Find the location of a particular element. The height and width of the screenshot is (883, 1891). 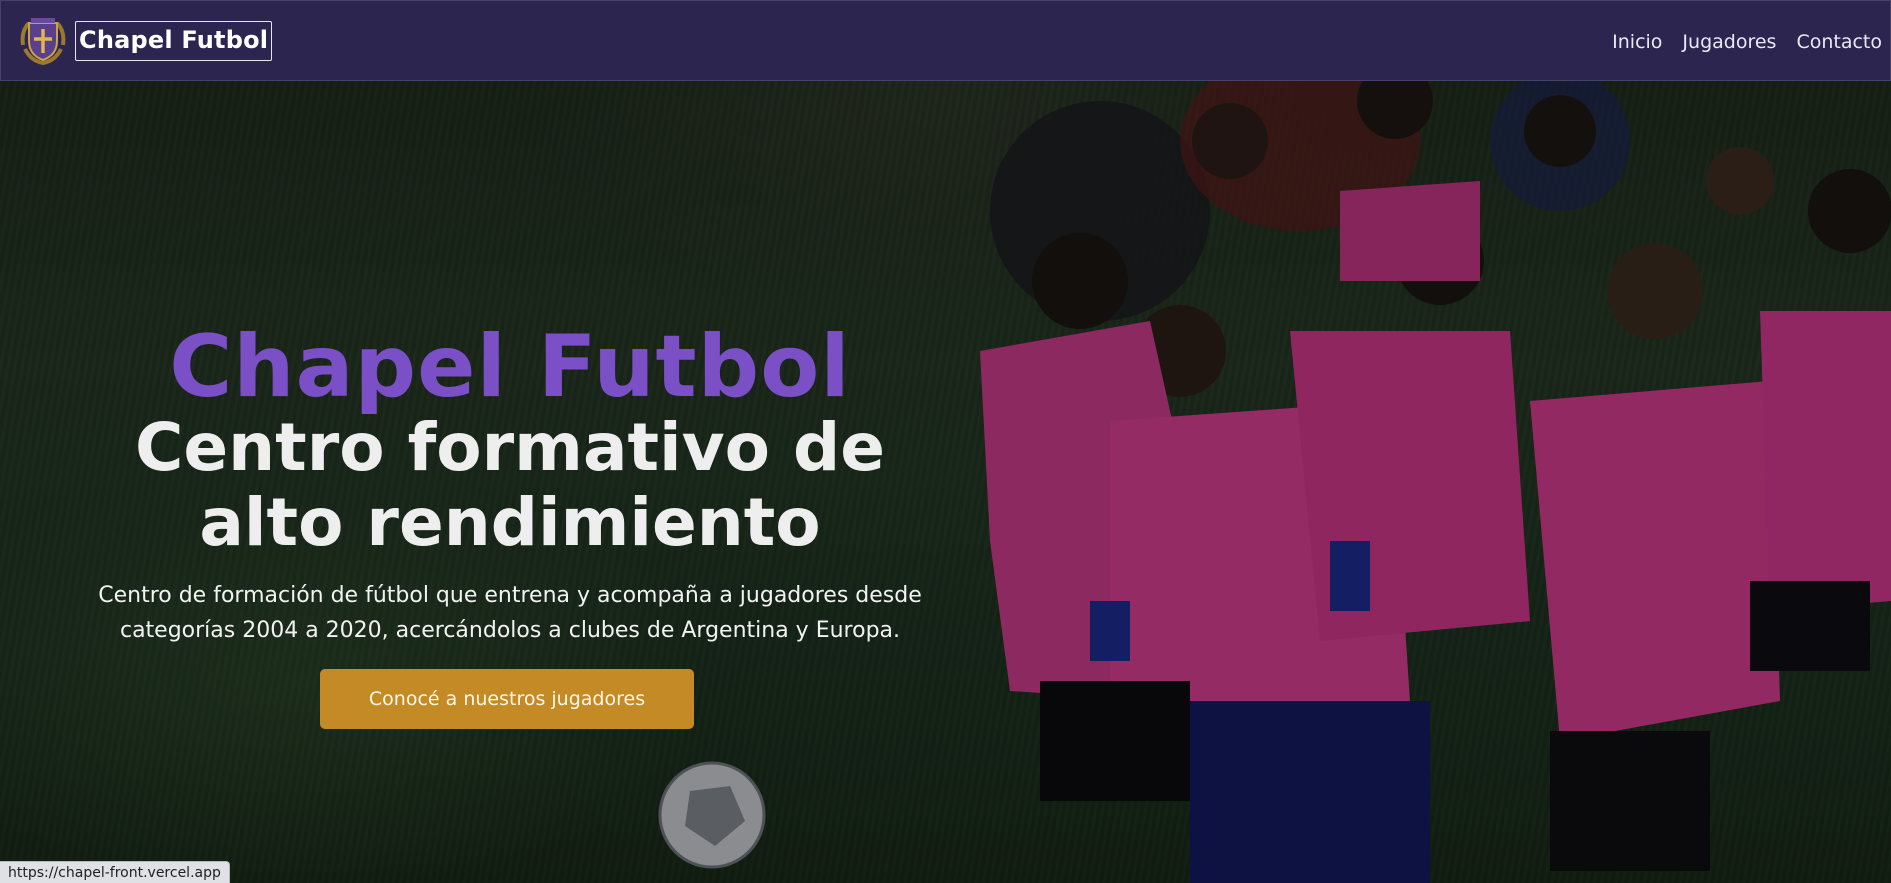

brand-link: Chapel Futbol is located at coordinates (144, 41).